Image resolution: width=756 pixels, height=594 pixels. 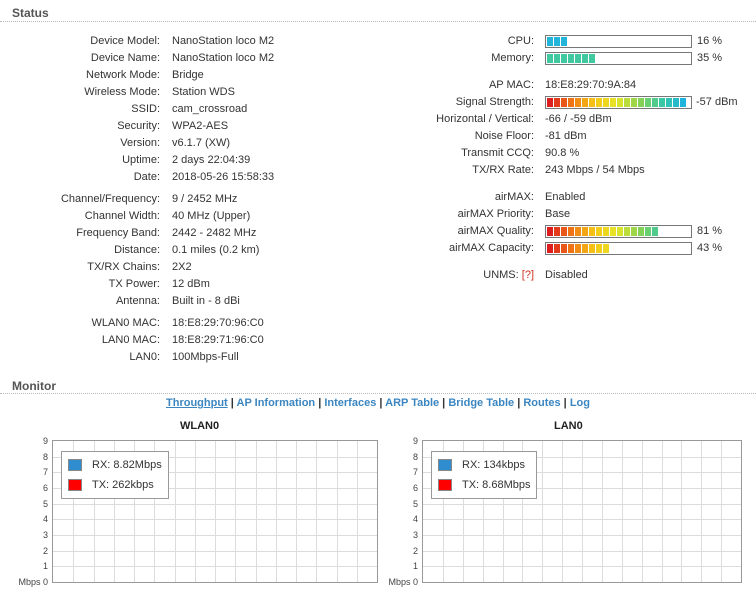 What do you see at coordinates (582, 511) in the screenshot?
I see `lan0-chart: RX: 134kbps TX: 8.68Mbps` at bounding box center [582, 511].